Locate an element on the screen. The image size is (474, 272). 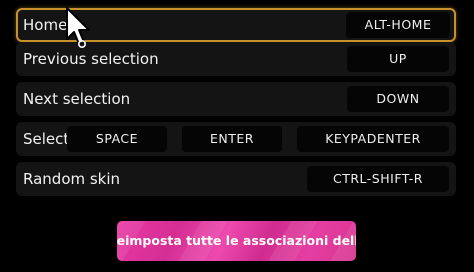
binding-row-select: Select SPACE ENTER KEYPADENTER is located at coordinates (236, 139).